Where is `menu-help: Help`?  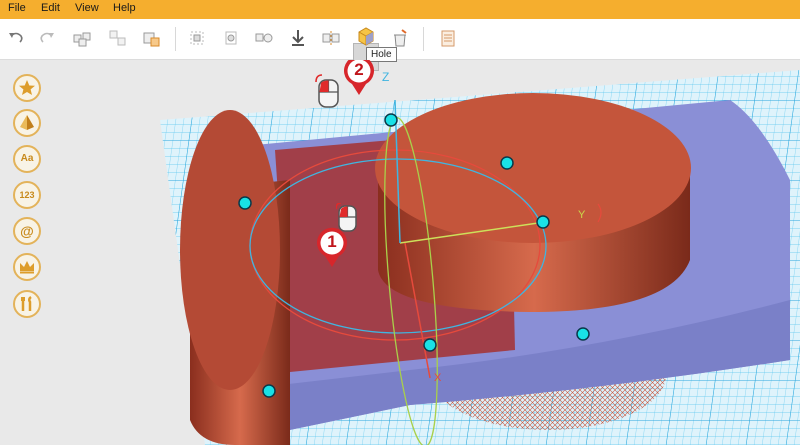 menu-help: Help is located at coordinates (124, 8).